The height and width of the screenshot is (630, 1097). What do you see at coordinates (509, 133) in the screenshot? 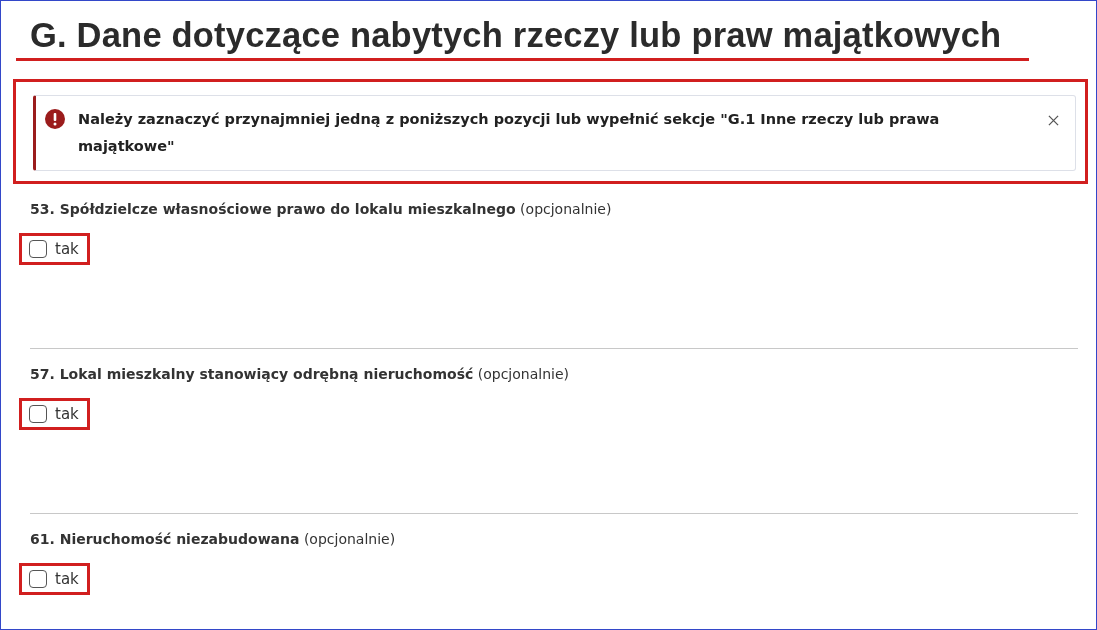
I see `alert-message: Należy zaznaczyć przynajmniej jedną z poniższych pozycji lub wypełnić sekcje "G.1 Inne rzeczy lub prawa majątkowe"` at bounding box center [509, 133].